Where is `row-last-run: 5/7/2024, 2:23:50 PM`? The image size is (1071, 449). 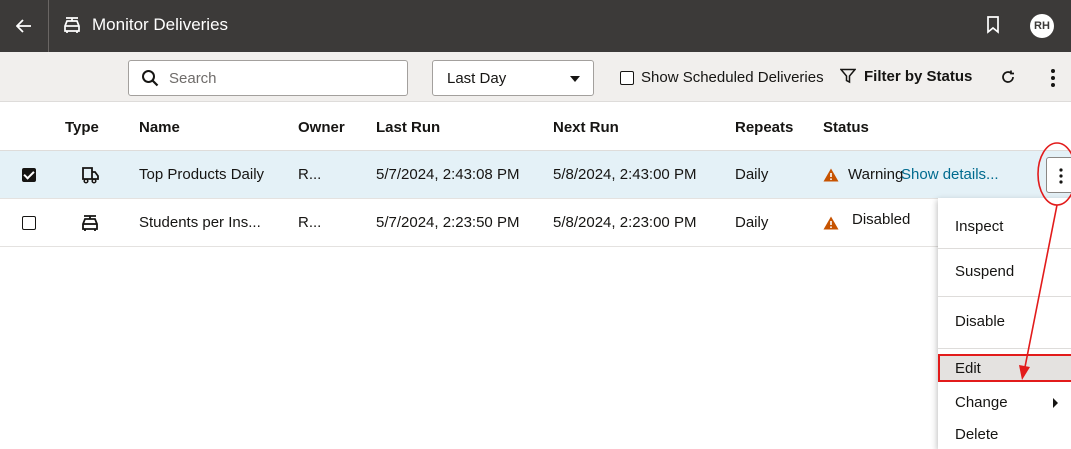
row-last-run: 5/7/2024, 2:23:50 PM is located at coordinates (448, 222).